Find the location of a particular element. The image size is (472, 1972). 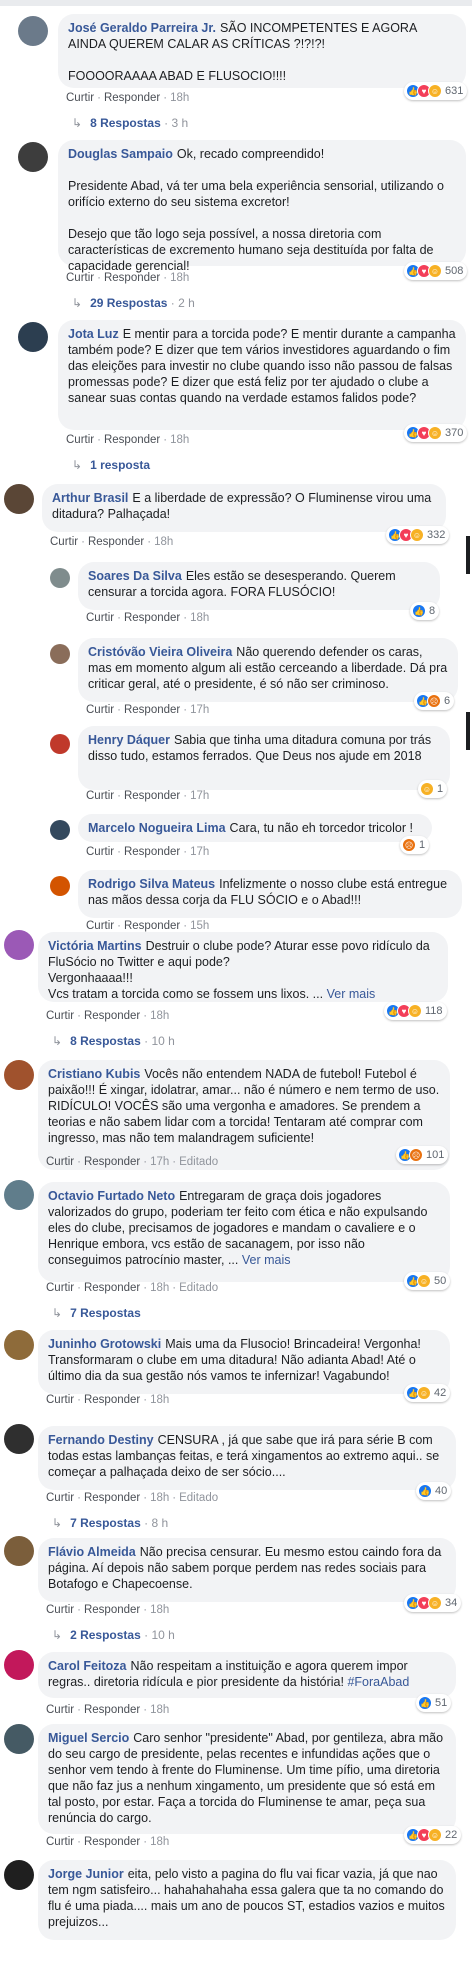

author-name: Carol Feitoza is located at coordinates (87, 1666).